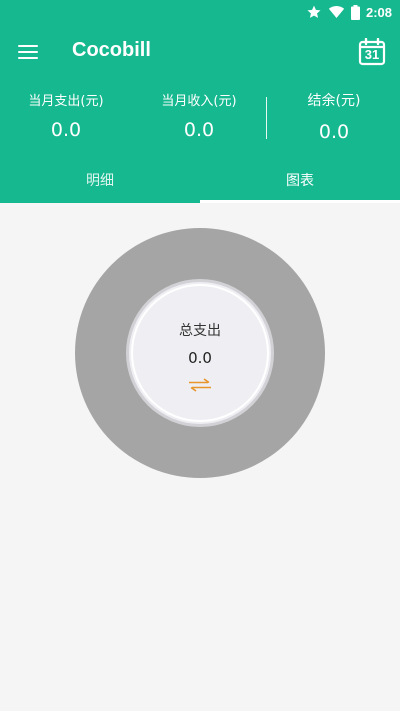  Describe the element at coordinates (66, 115) in the screenshot. I see `monthly-expense: 当月支出(元) 0.0` at that location.